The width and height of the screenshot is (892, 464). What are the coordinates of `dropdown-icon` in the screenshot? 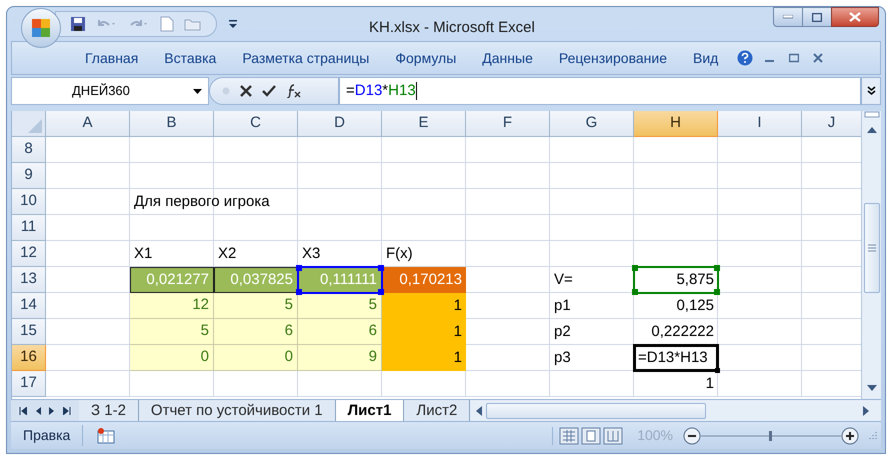 It's located at (197, 91).